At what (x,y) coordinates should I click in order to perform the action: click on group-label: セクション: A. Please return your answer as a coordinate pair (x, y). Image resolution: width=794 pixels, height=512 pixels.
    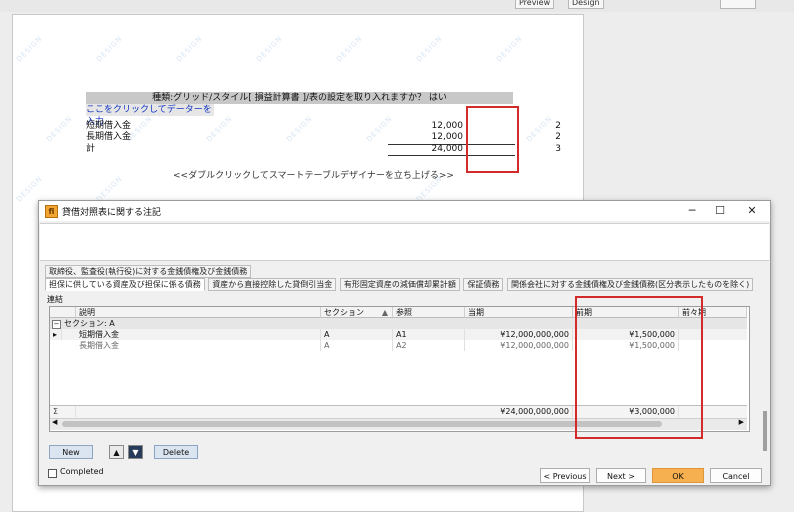
    Looking at the image, I should click on (89, 323).